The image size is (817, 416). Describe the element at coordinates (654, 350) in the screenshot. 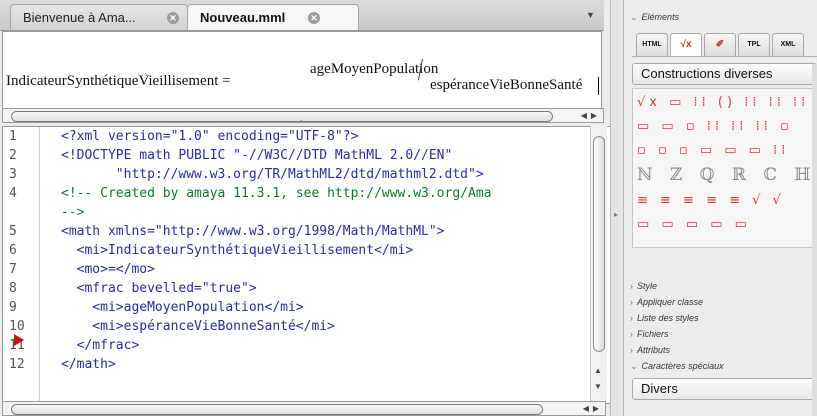

I see `section-title: Attributs` at that location.